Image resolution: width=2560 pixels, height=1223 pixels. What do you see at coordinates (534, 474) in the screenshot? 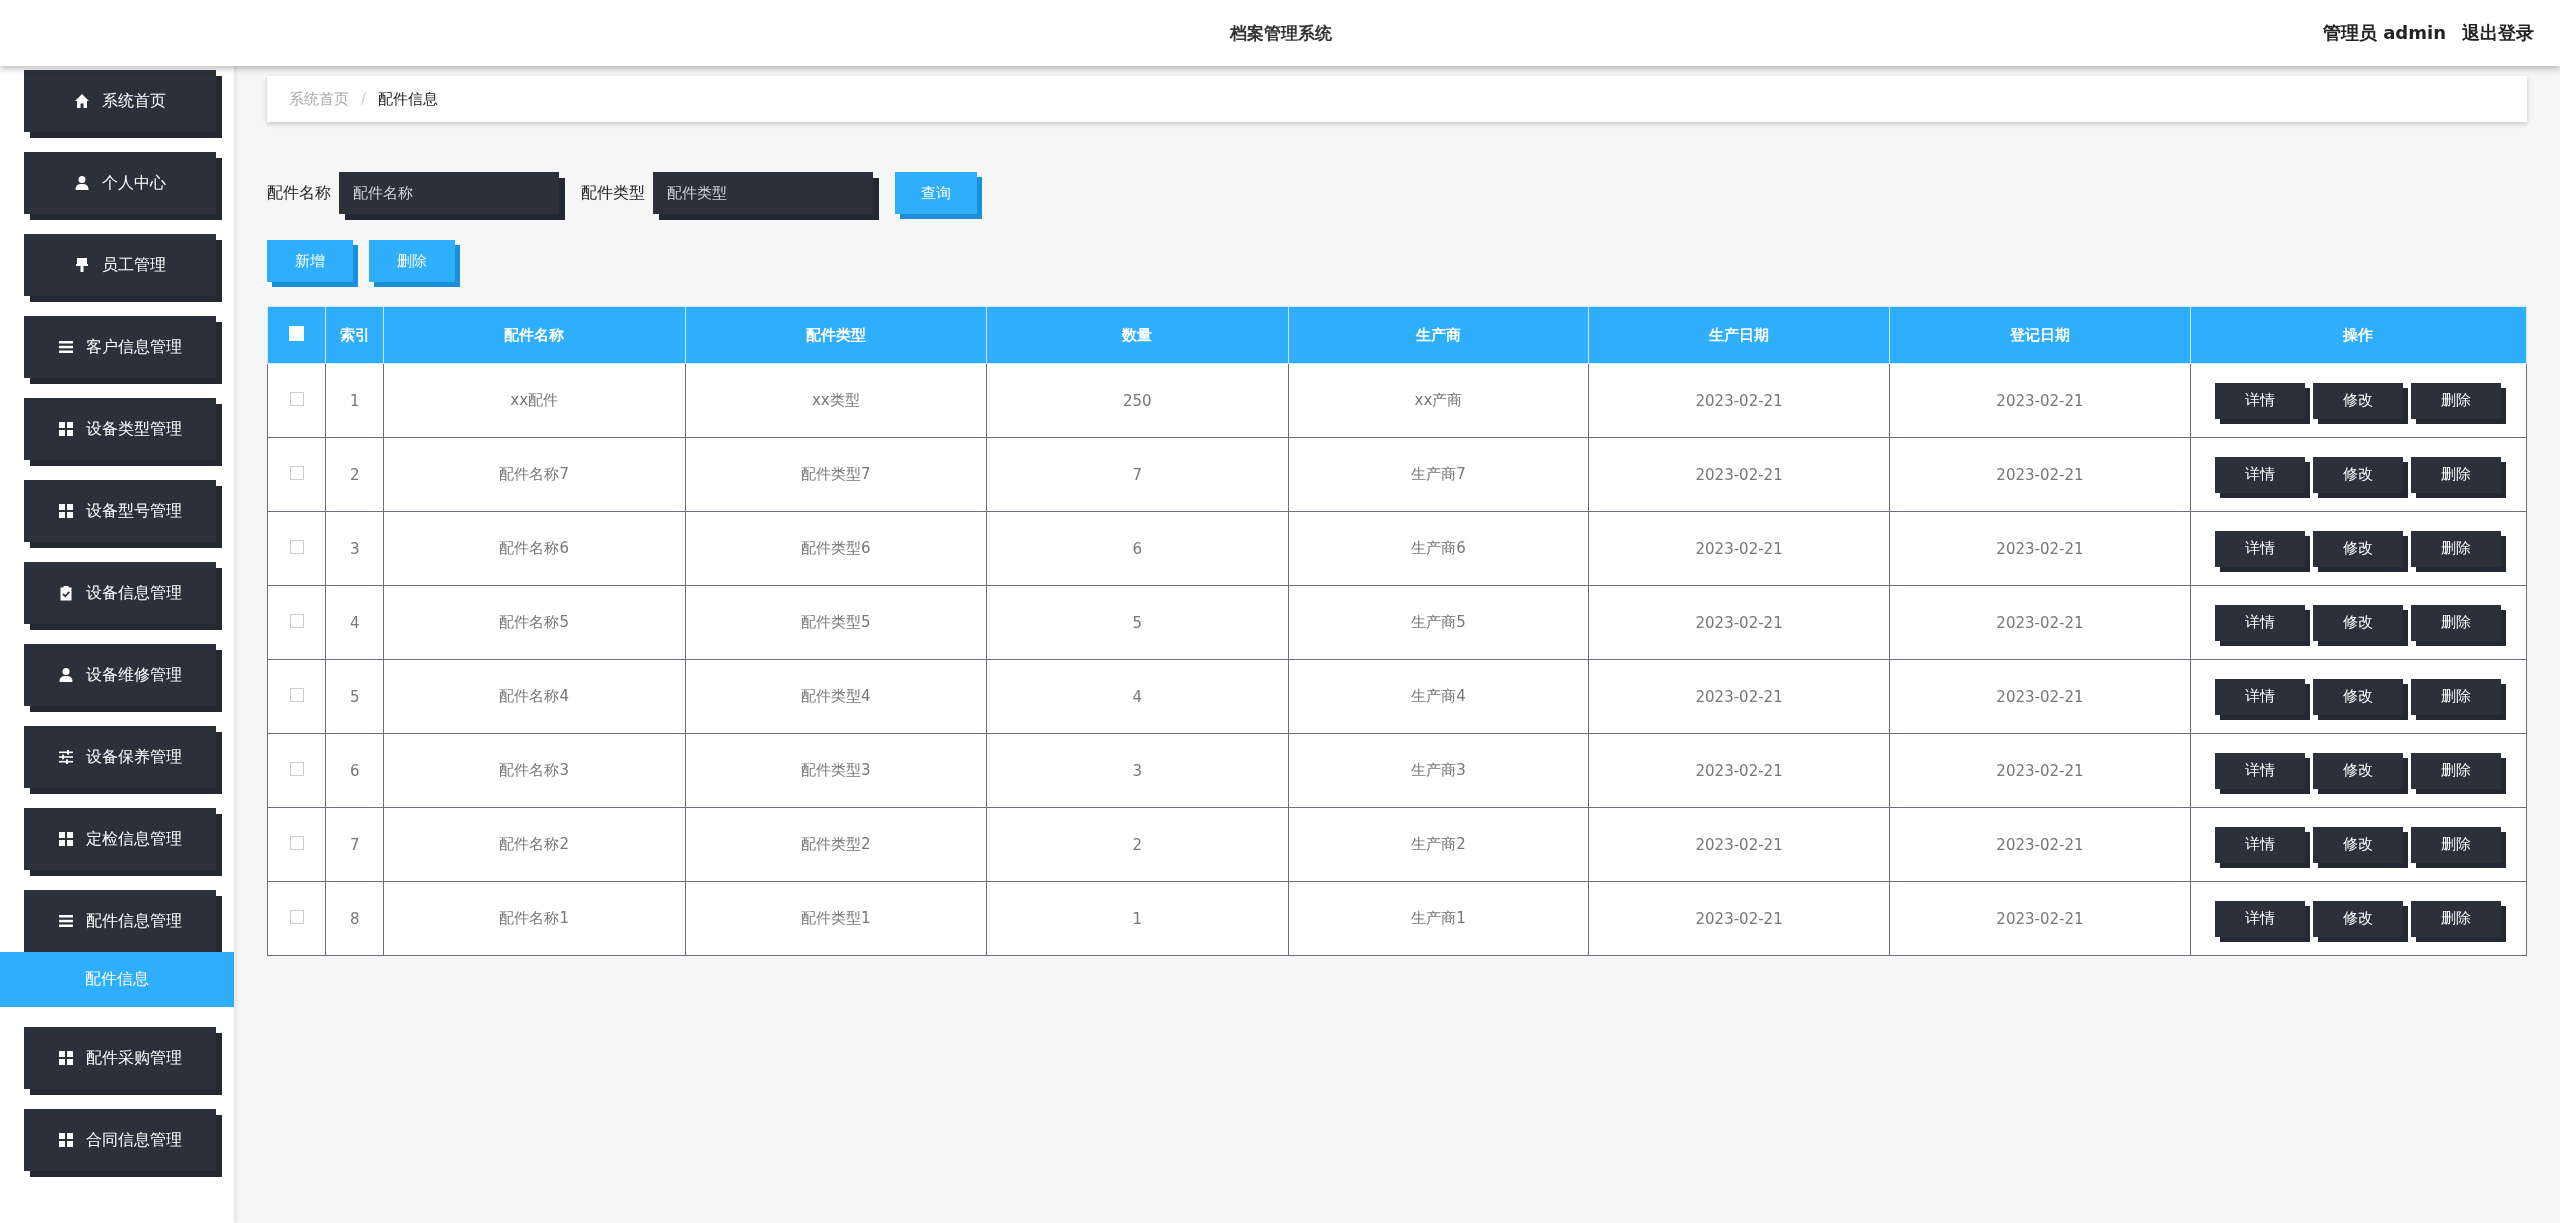
I see `table-cell: 配件名称7` at bounding box center [534, 474].